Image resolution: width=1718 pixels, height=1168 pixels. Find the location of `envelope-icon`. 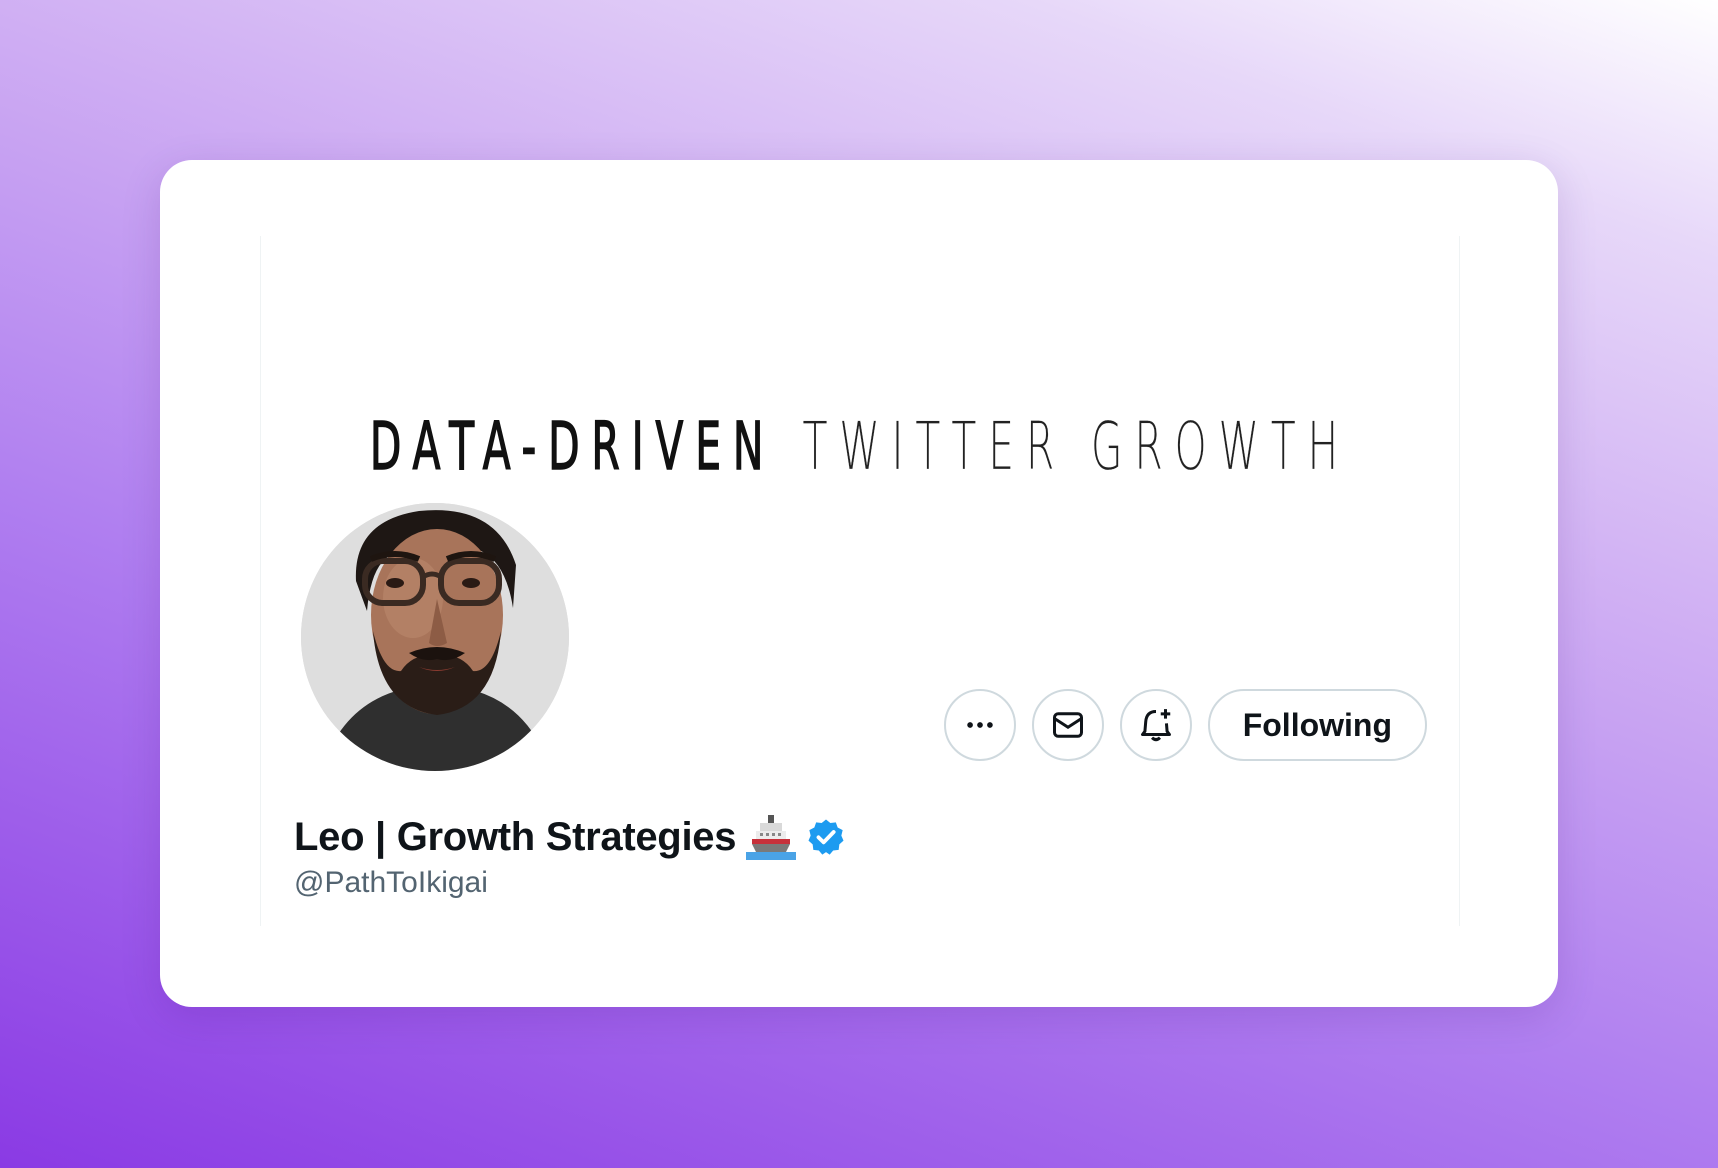

envelope-icon is located at coordinates (1067, 725).